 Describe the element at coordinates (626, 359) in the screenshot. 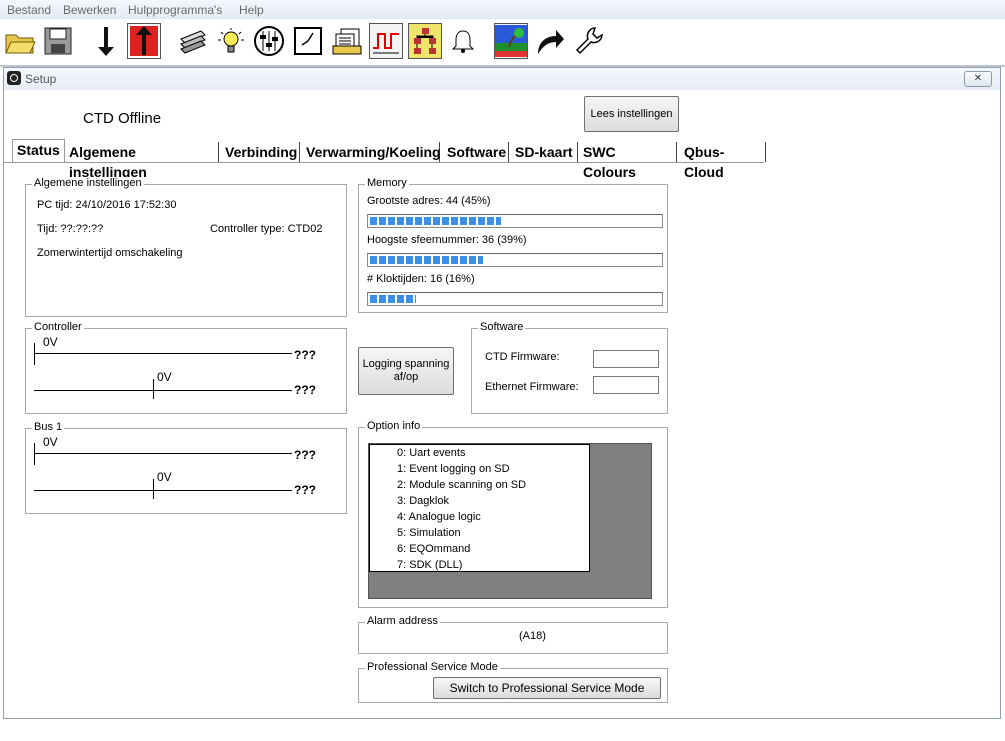

I see `ctd-firmware-field` at that location.